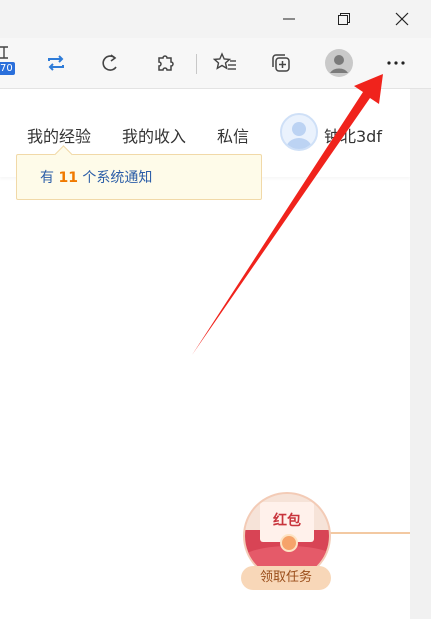  Describe the element at coordinates (47, 178) in the screenshot. I see `notice-prefix: 有` at that location.